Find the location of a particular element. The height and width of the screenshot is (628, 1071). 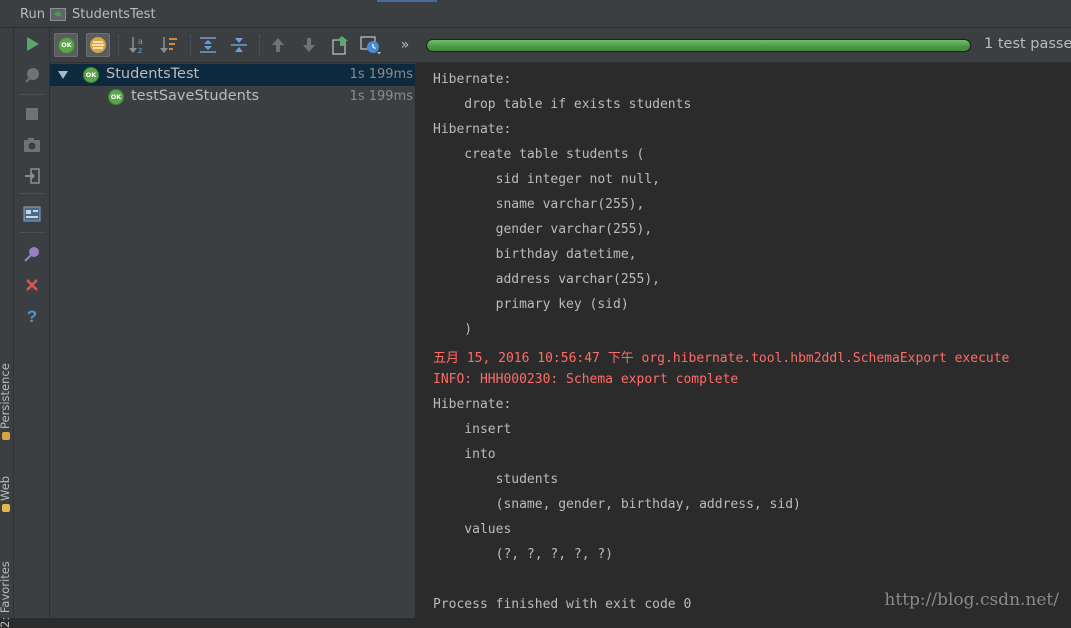

pin-icon is located at coordinates (32, 75).